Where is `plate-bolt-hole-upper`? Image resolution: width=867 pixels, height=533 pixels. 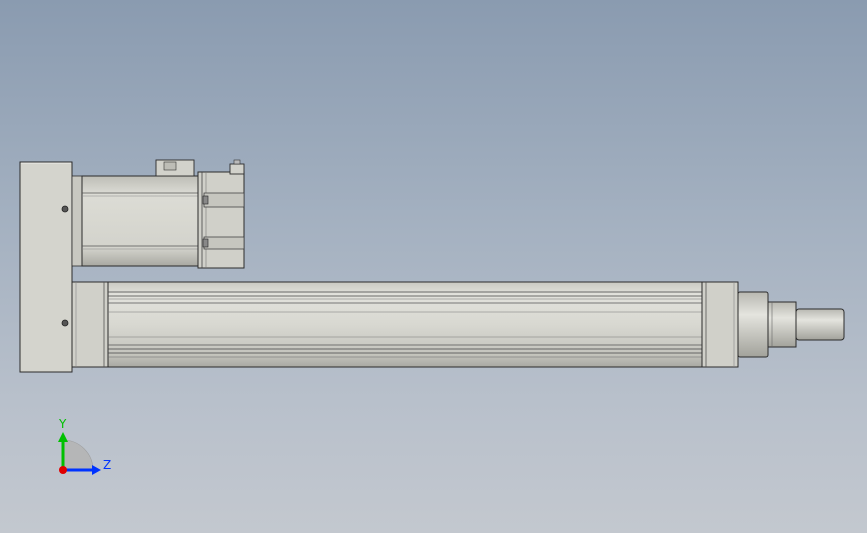 plate-bolt-hole-upper is located at coordinates (65, 209).